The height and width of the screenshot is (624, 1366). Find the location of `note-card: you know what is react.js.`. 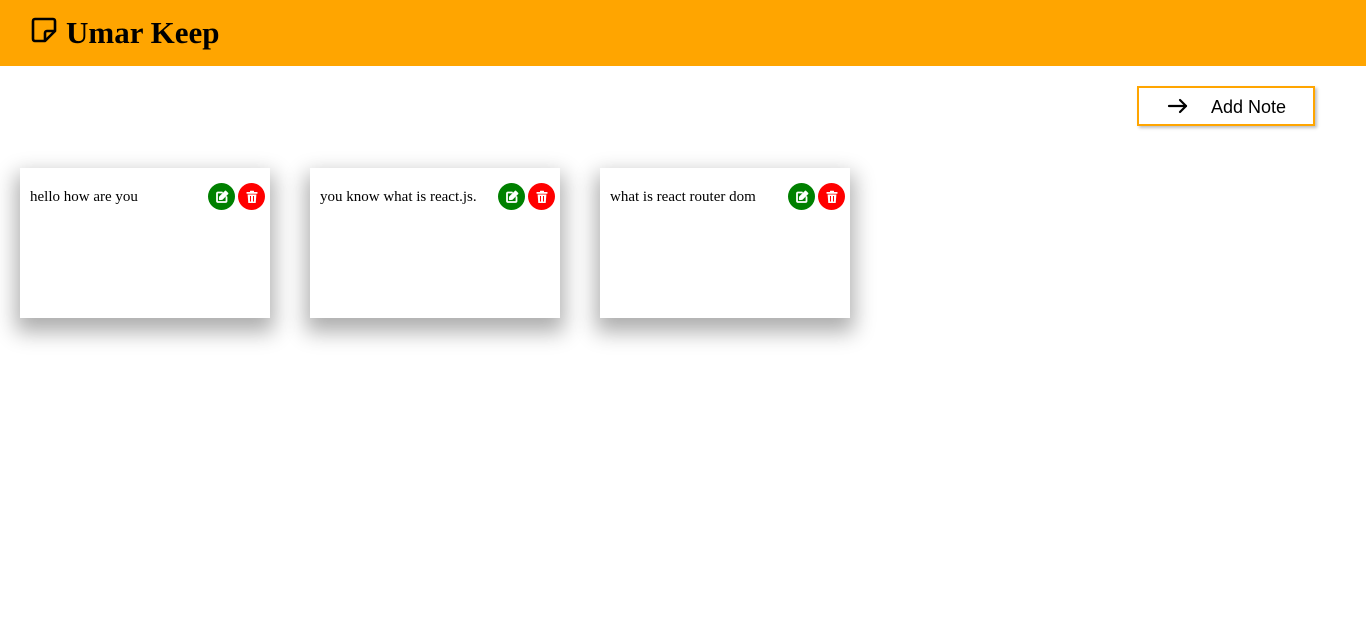

note-card: you know what is react.js. is located at coordinates (435, 243).